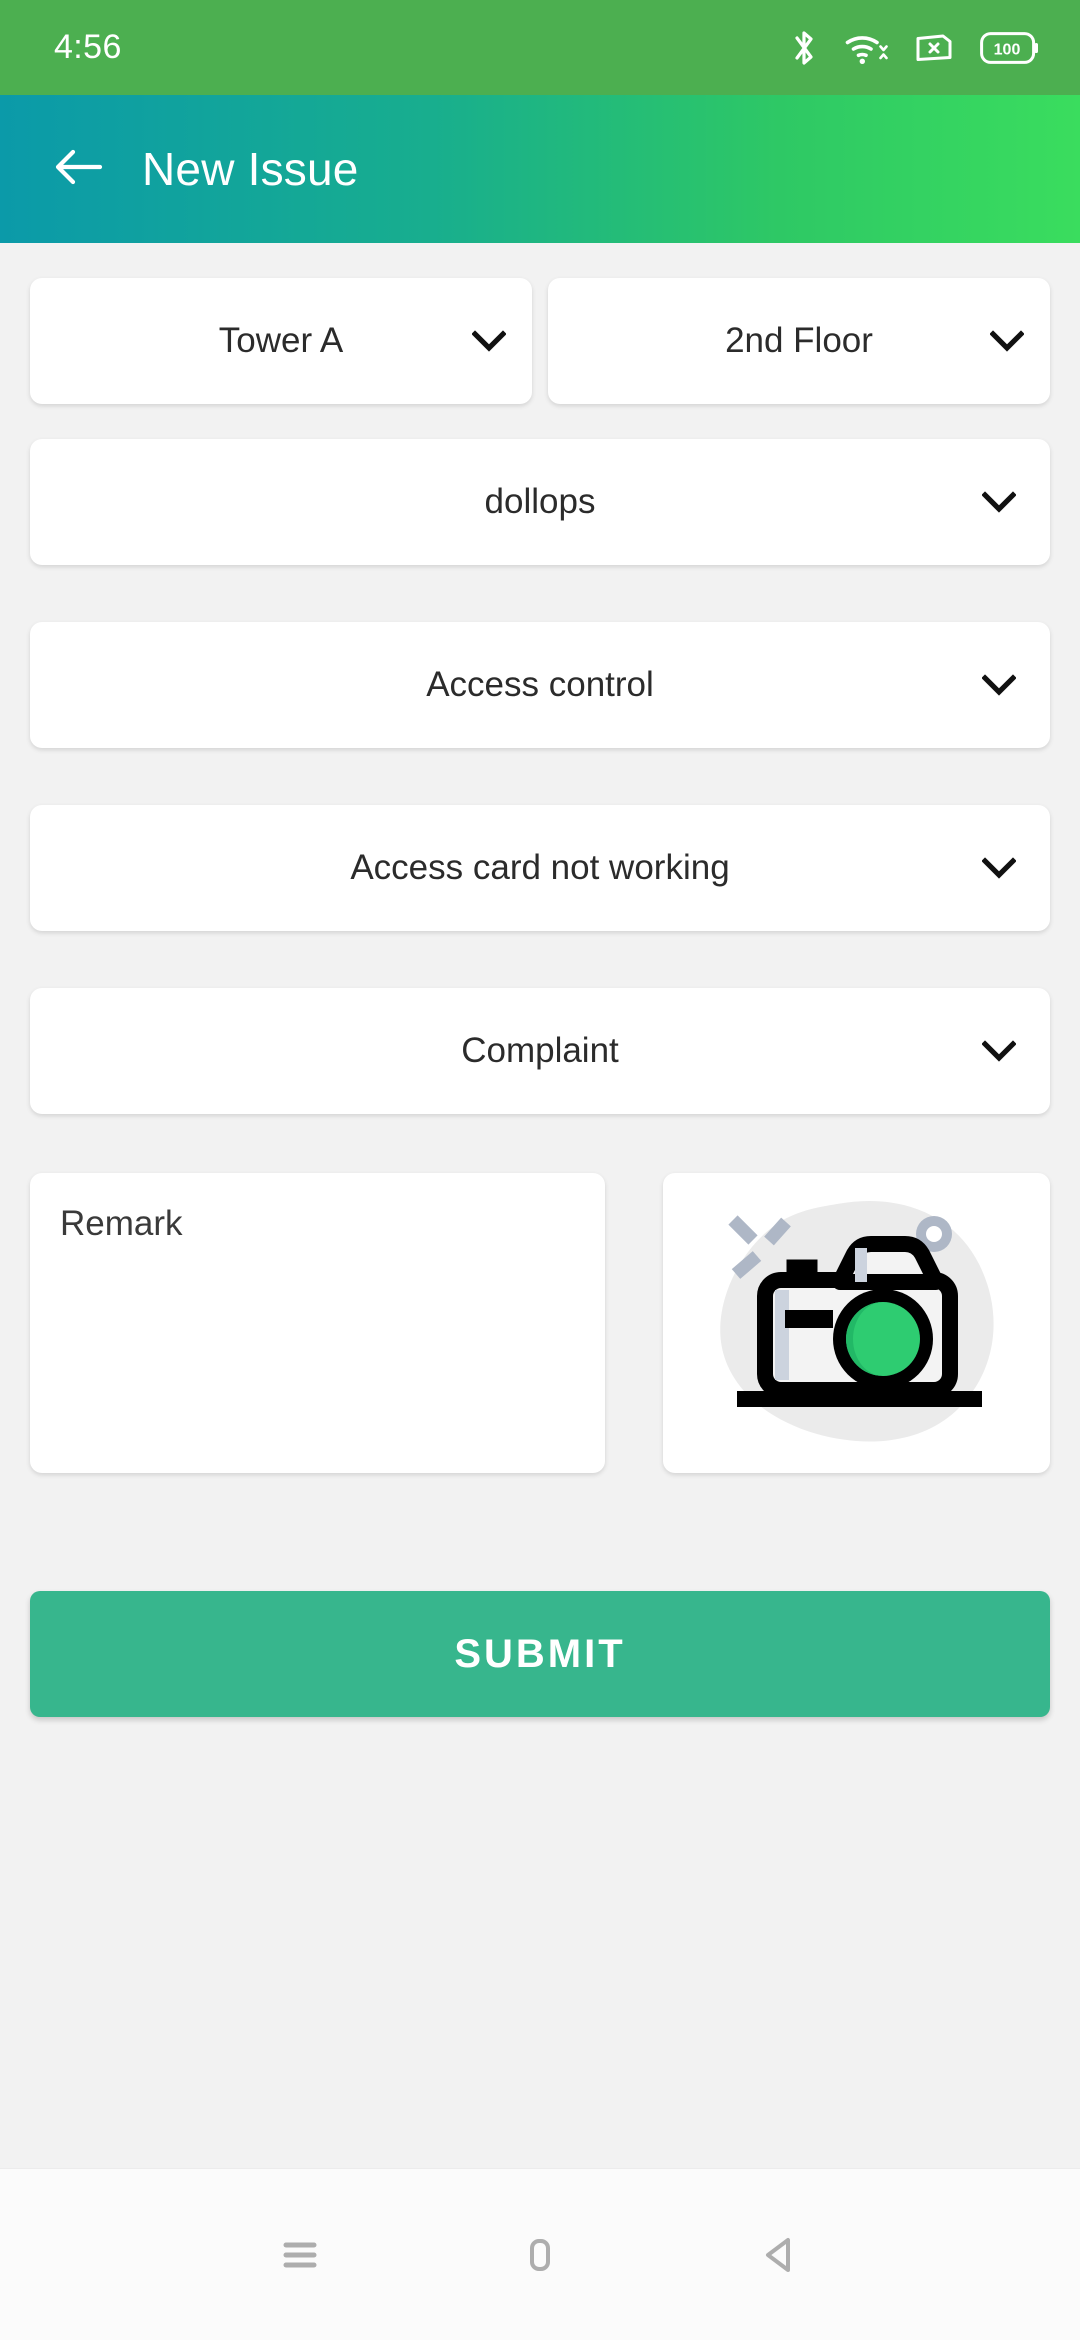 This screenshot has height=2340, width=1080. I want to click on camera-button, so click(856, 1323).